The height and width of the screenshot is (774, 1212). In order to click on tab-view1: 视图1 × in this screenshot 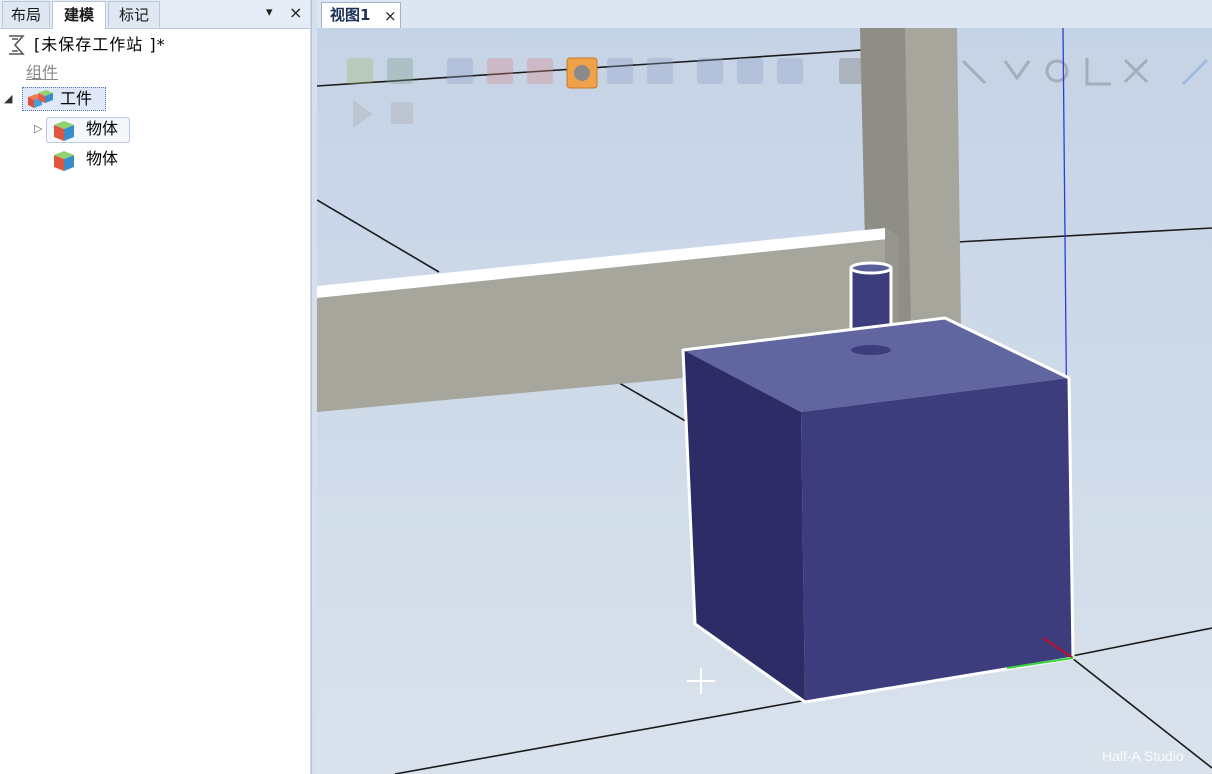, I will do `click(361, 15)`.